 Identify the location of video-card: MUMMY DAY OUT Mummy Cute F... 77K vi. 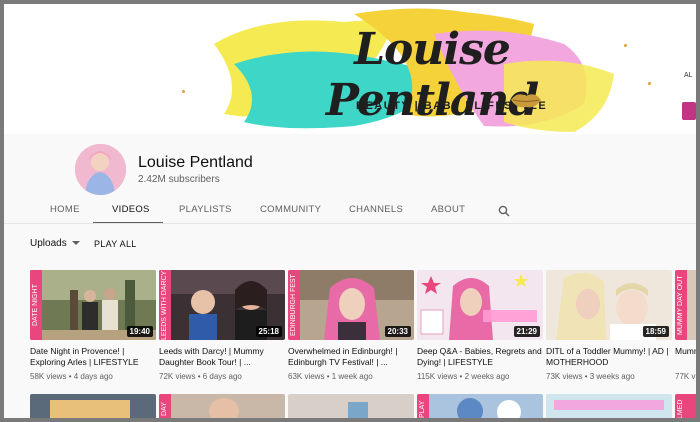
(685, 325).